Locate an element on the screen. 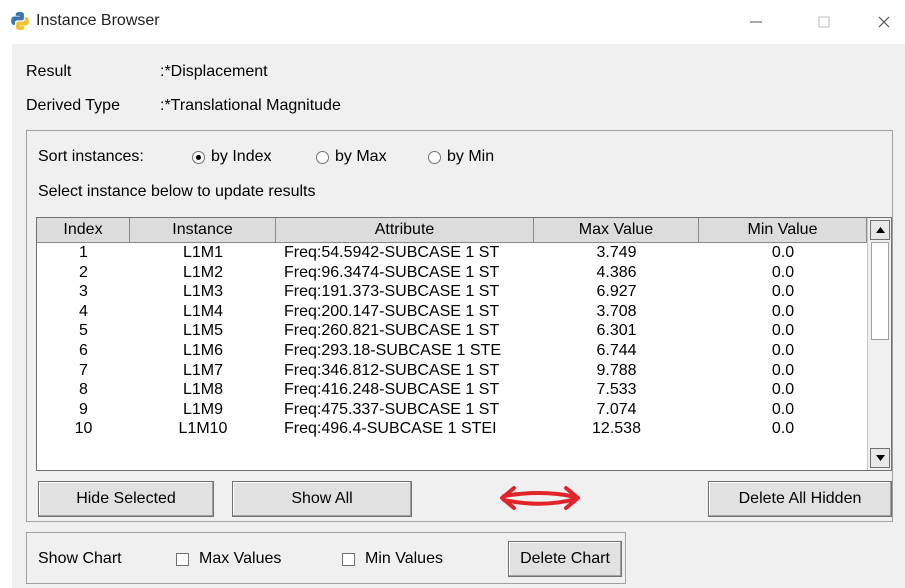 This screenshot has height=588, width=905. radio-by-index: by Index is located at coordinates (231, 157).